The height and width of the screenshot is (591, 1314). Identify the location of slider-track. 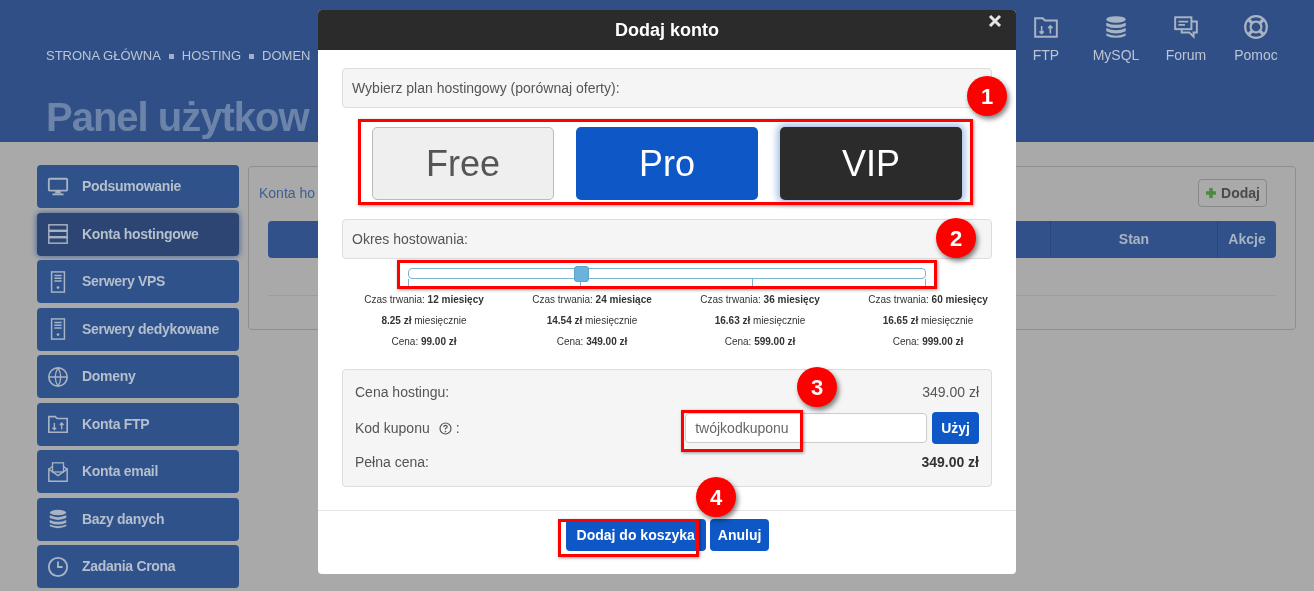
(667, 273).